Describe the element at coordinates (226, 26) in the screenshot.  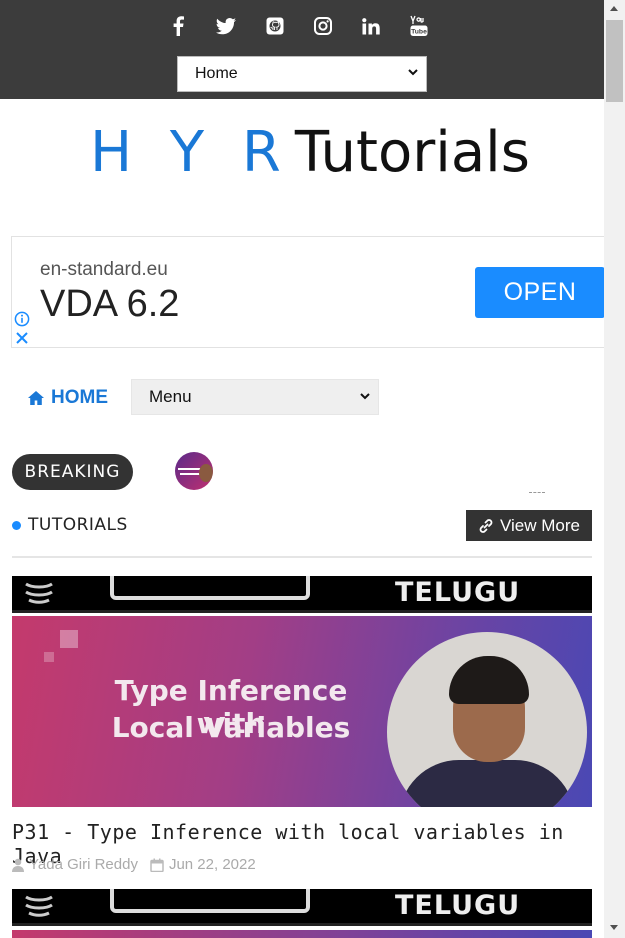
I see `twitter-icon` at that location.